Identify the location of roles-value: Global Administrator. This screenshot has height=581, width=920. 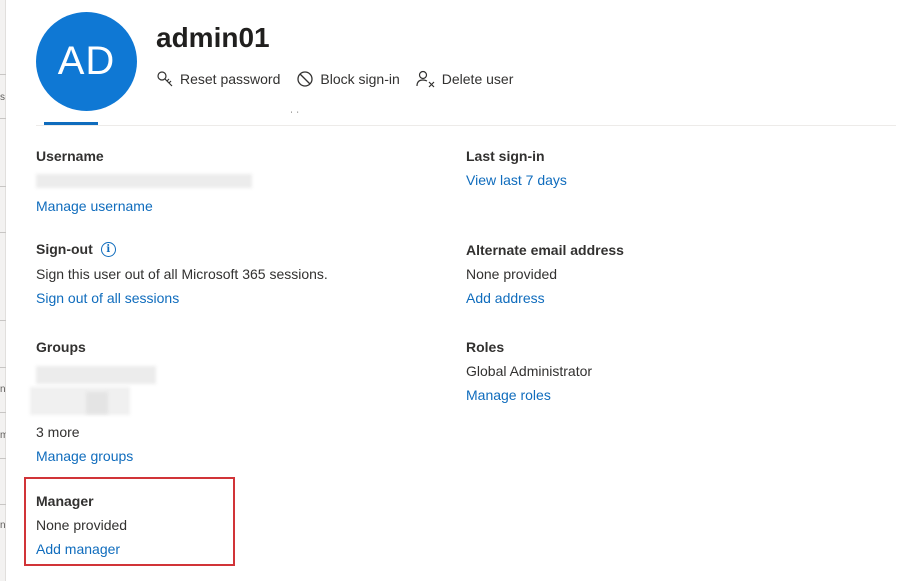
(529, 371).